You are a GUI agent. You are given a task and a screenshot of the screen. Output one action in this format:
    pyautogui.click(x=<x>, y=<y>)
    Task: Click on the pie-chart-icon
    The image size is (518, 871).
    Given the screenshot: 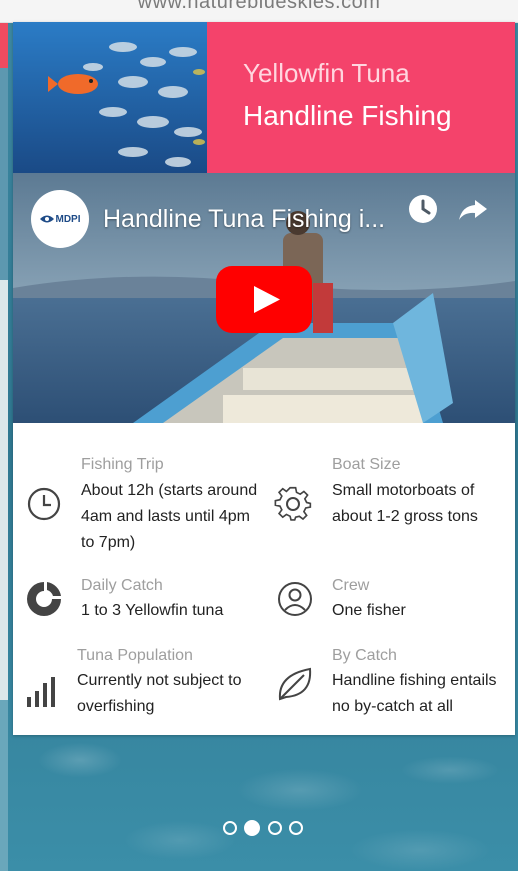 What is the action you would take?
    pyautogui.click(x=44, y=599)
    